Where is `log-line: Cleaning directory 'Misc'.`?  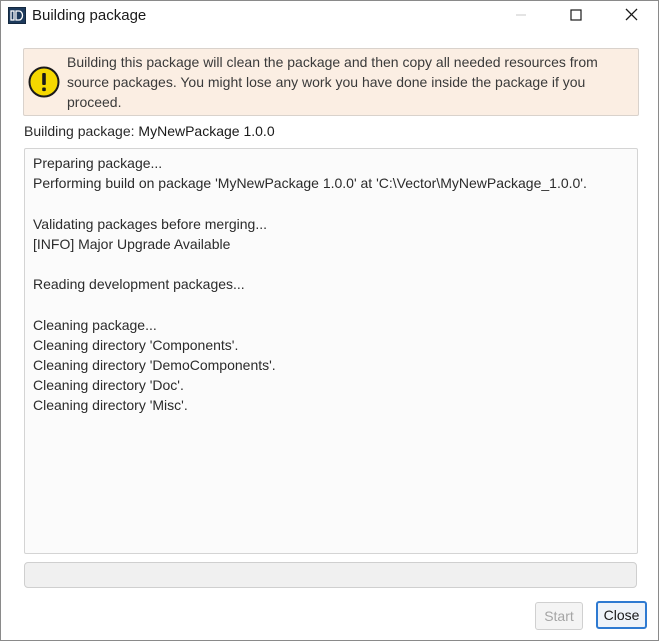
log-line: Cleaning directory 'Misc'. is located at coordinates (110, 405).